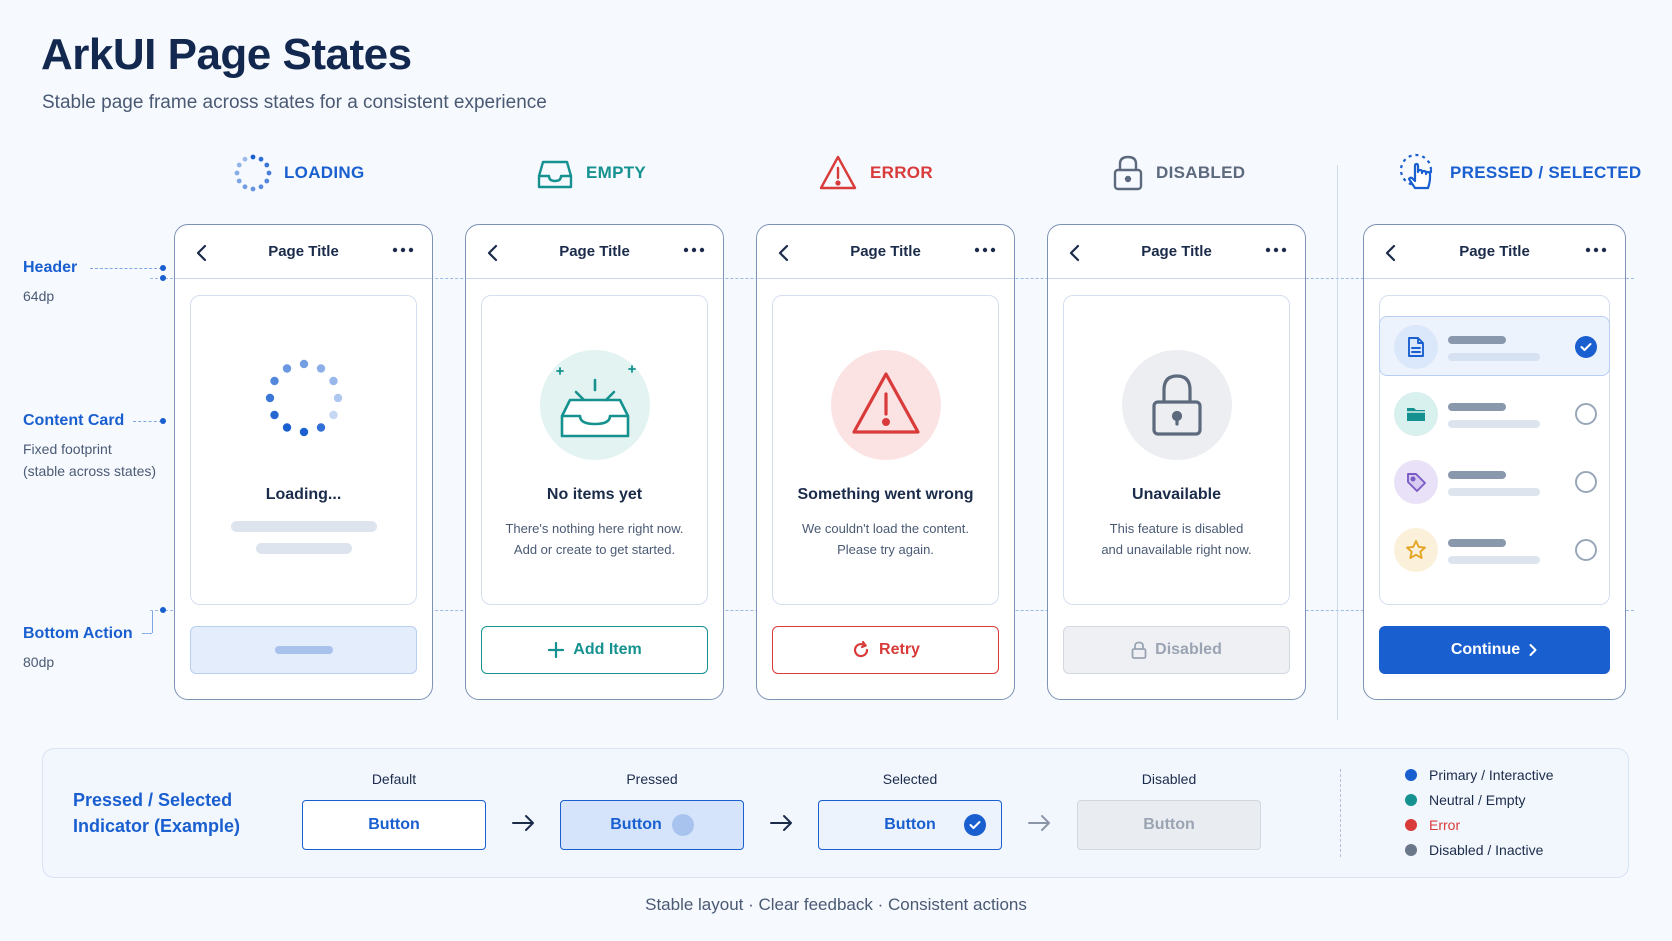 The width and height of the screenshot is (1672, 941). Describe the element at coordinates (1474, 850) in the screenshot. I see `legend-item-disabled: Disabled / Inactive` at that location.